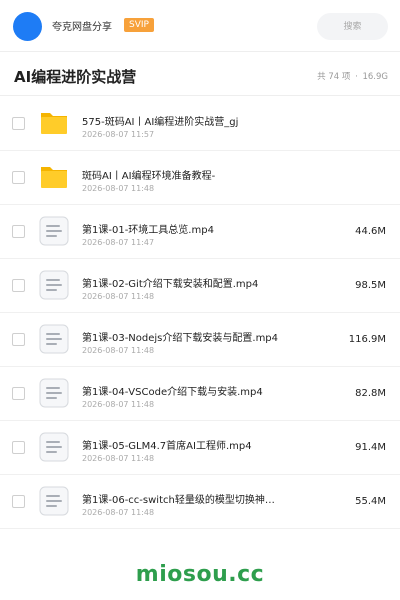 The image size is (400, 600). I want to click on file-size: 116.9M, so click(367, 339).